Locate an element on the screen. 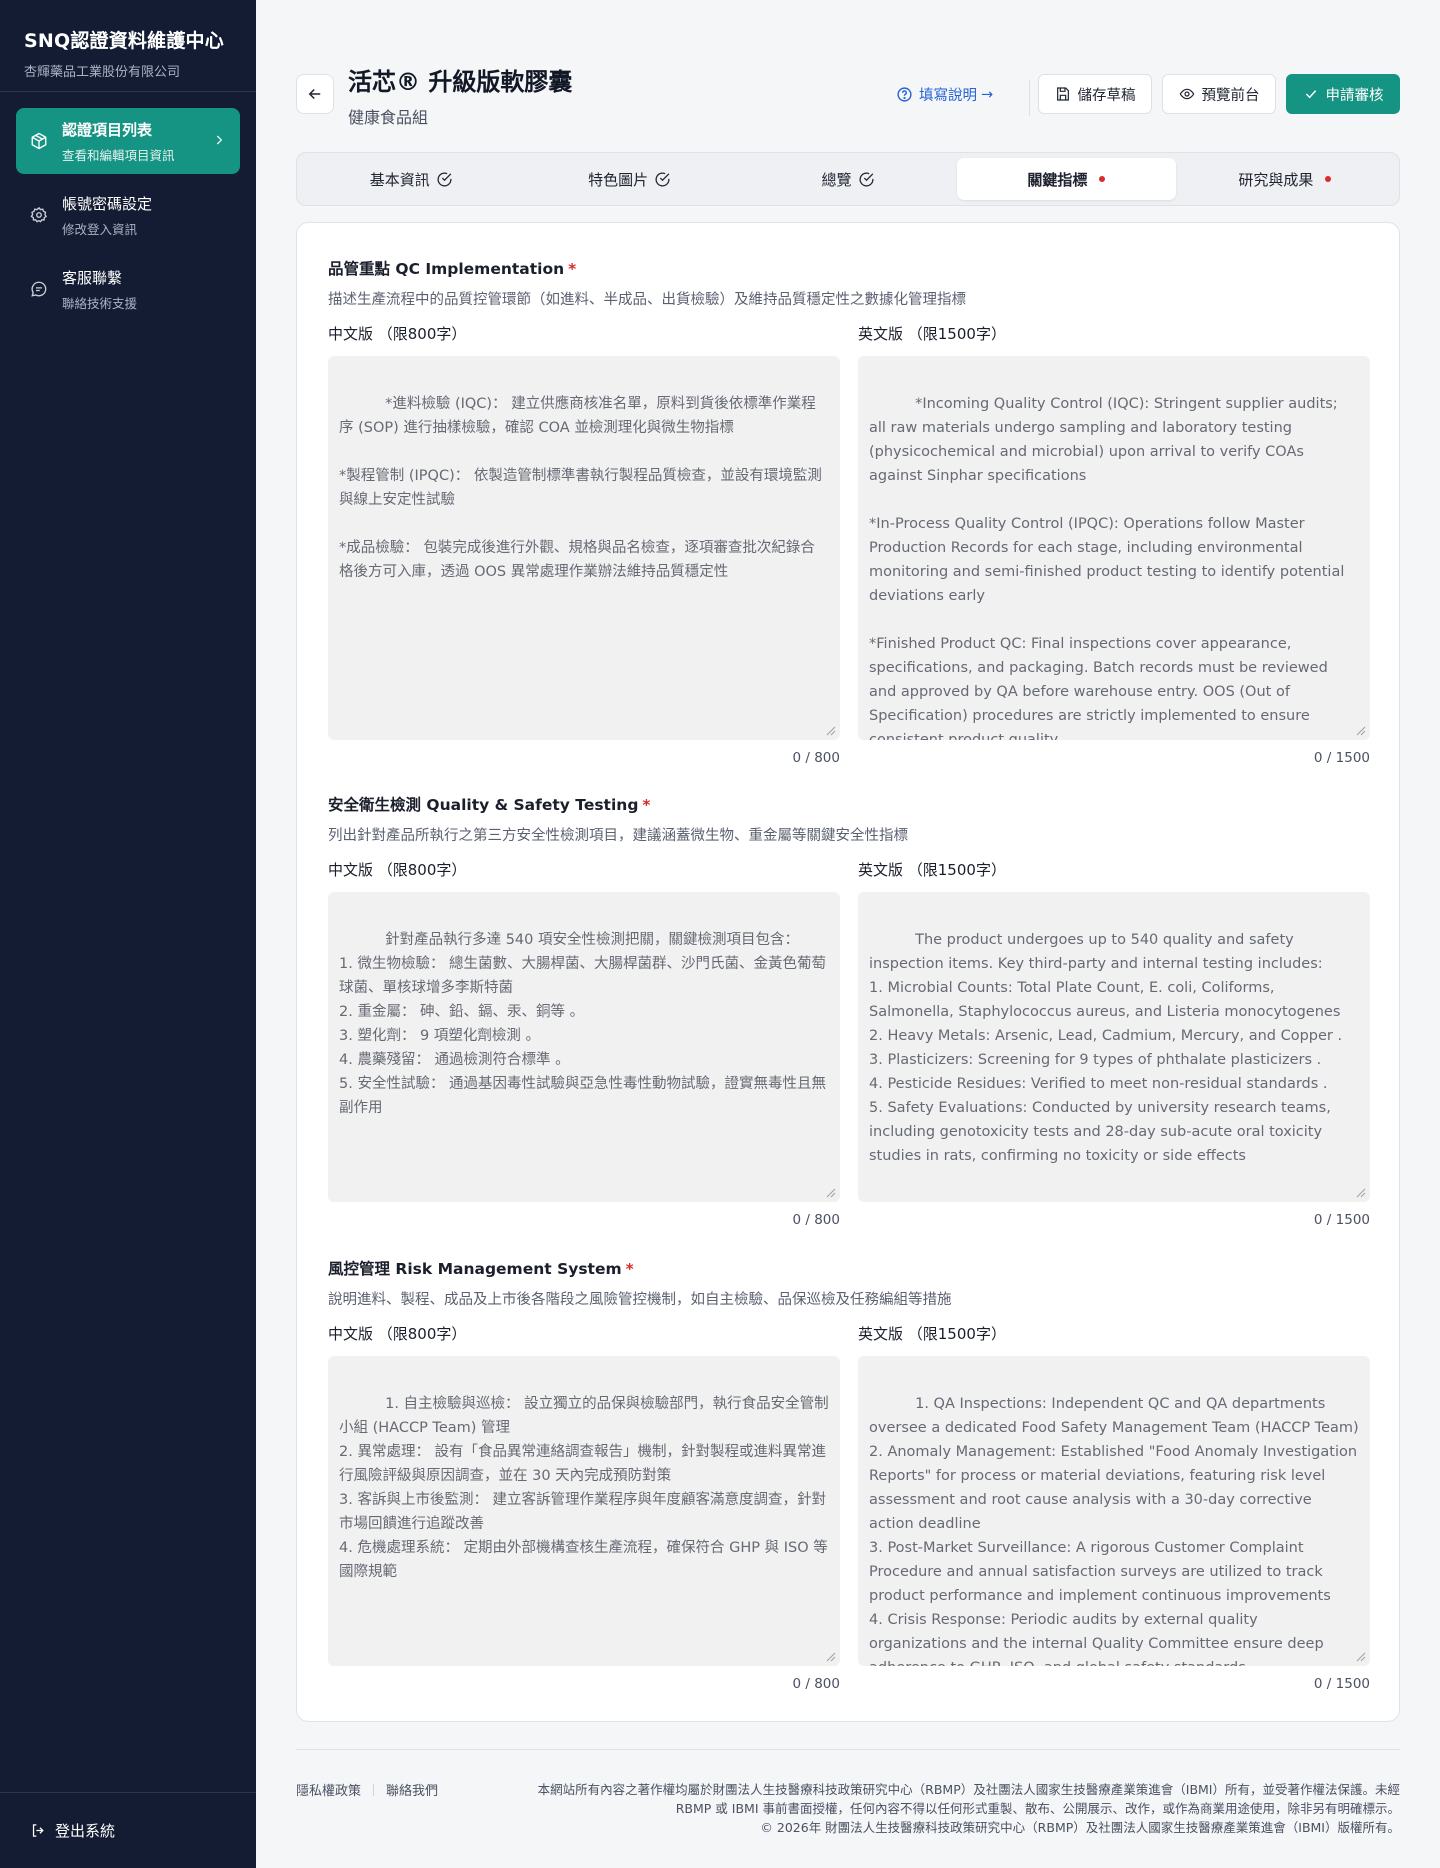 This screenshot has width=1440, height=1868. tab-label: 特色圖片 is located at coordinates (618, 179).